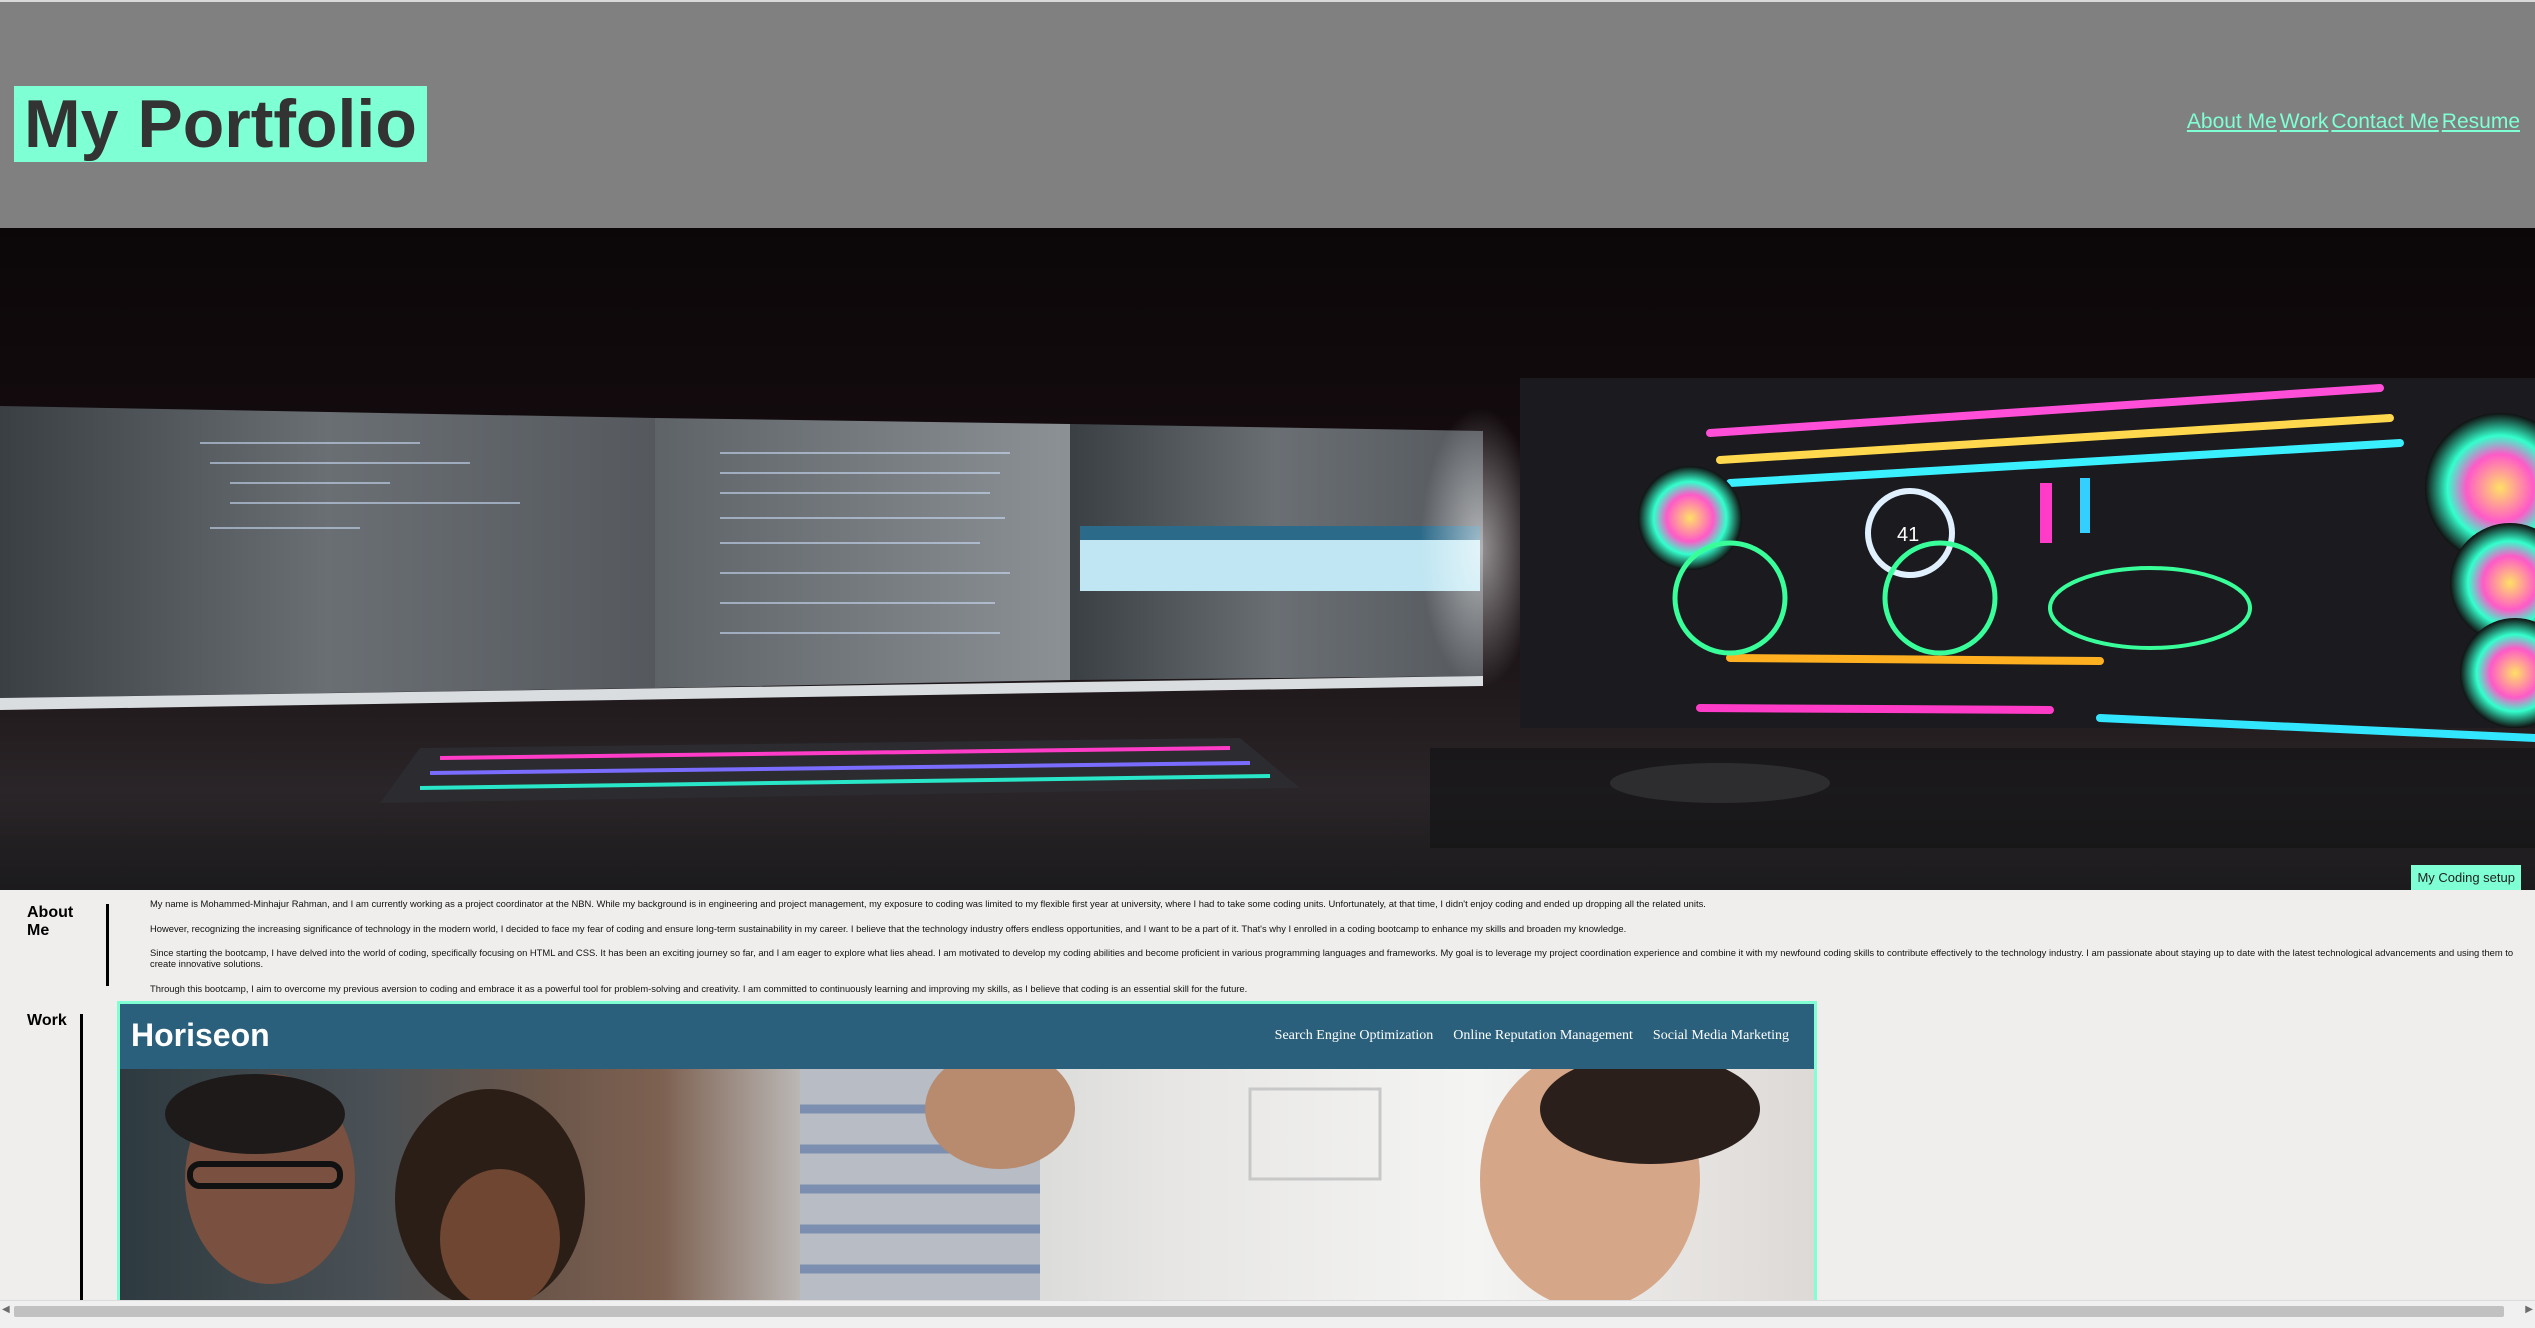 This screenshot has height=1328, width=2535. Describe the element at coordinates (962, 1175) in the screenshot. I see `team-photo` at that location.